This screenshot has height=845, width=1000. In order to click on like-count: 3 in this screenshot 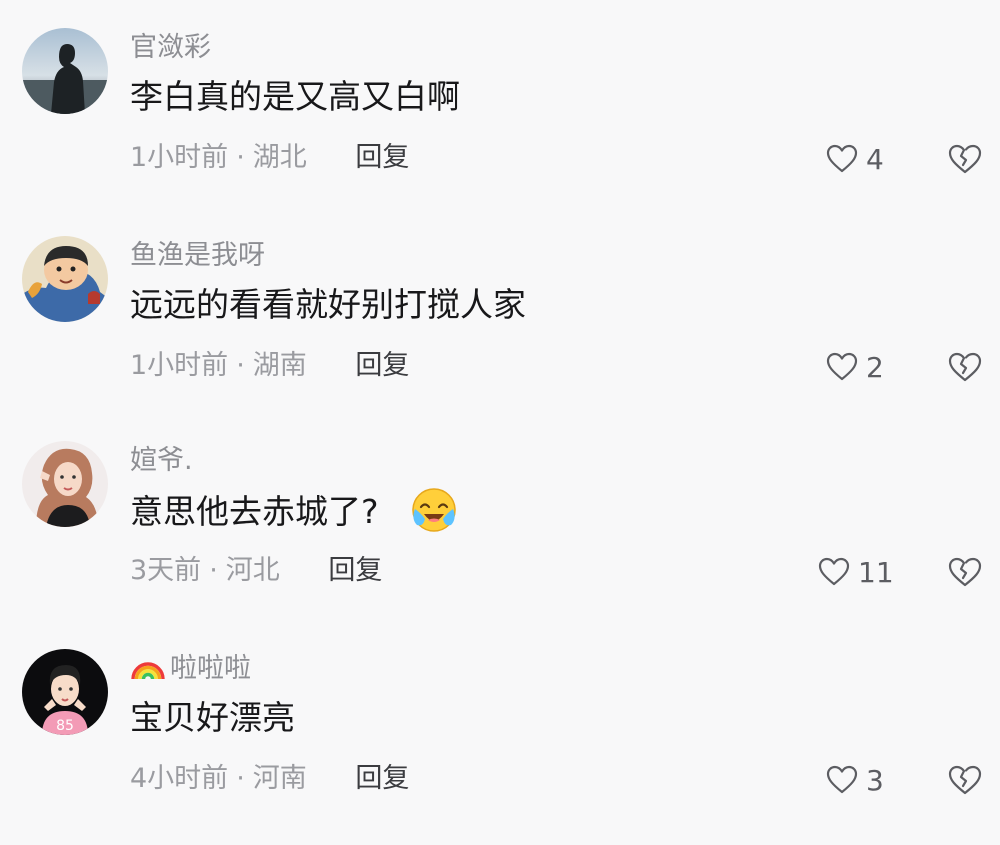, I will do `click(875, 780)`.